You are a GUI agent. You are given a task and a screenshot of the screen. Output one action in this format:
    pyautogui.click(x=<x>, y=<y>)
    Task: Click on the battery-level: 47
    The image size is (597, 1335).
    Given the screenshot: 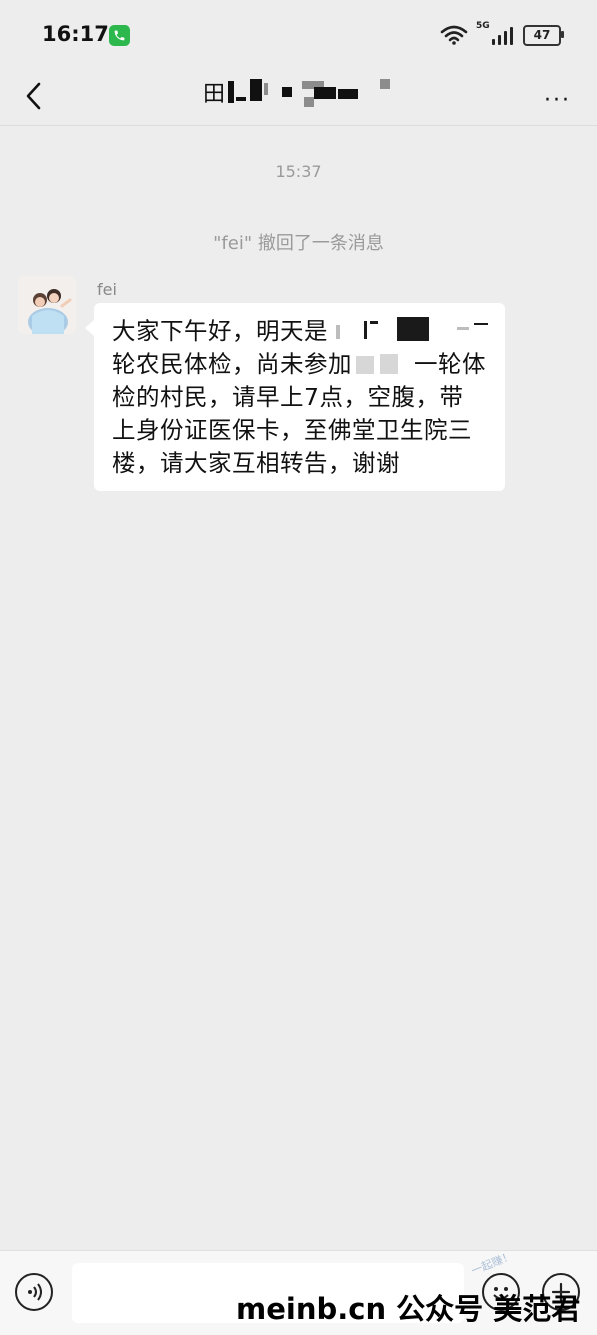 What is the action you would take?
    pyautogui.click(x=542, y=35)
    